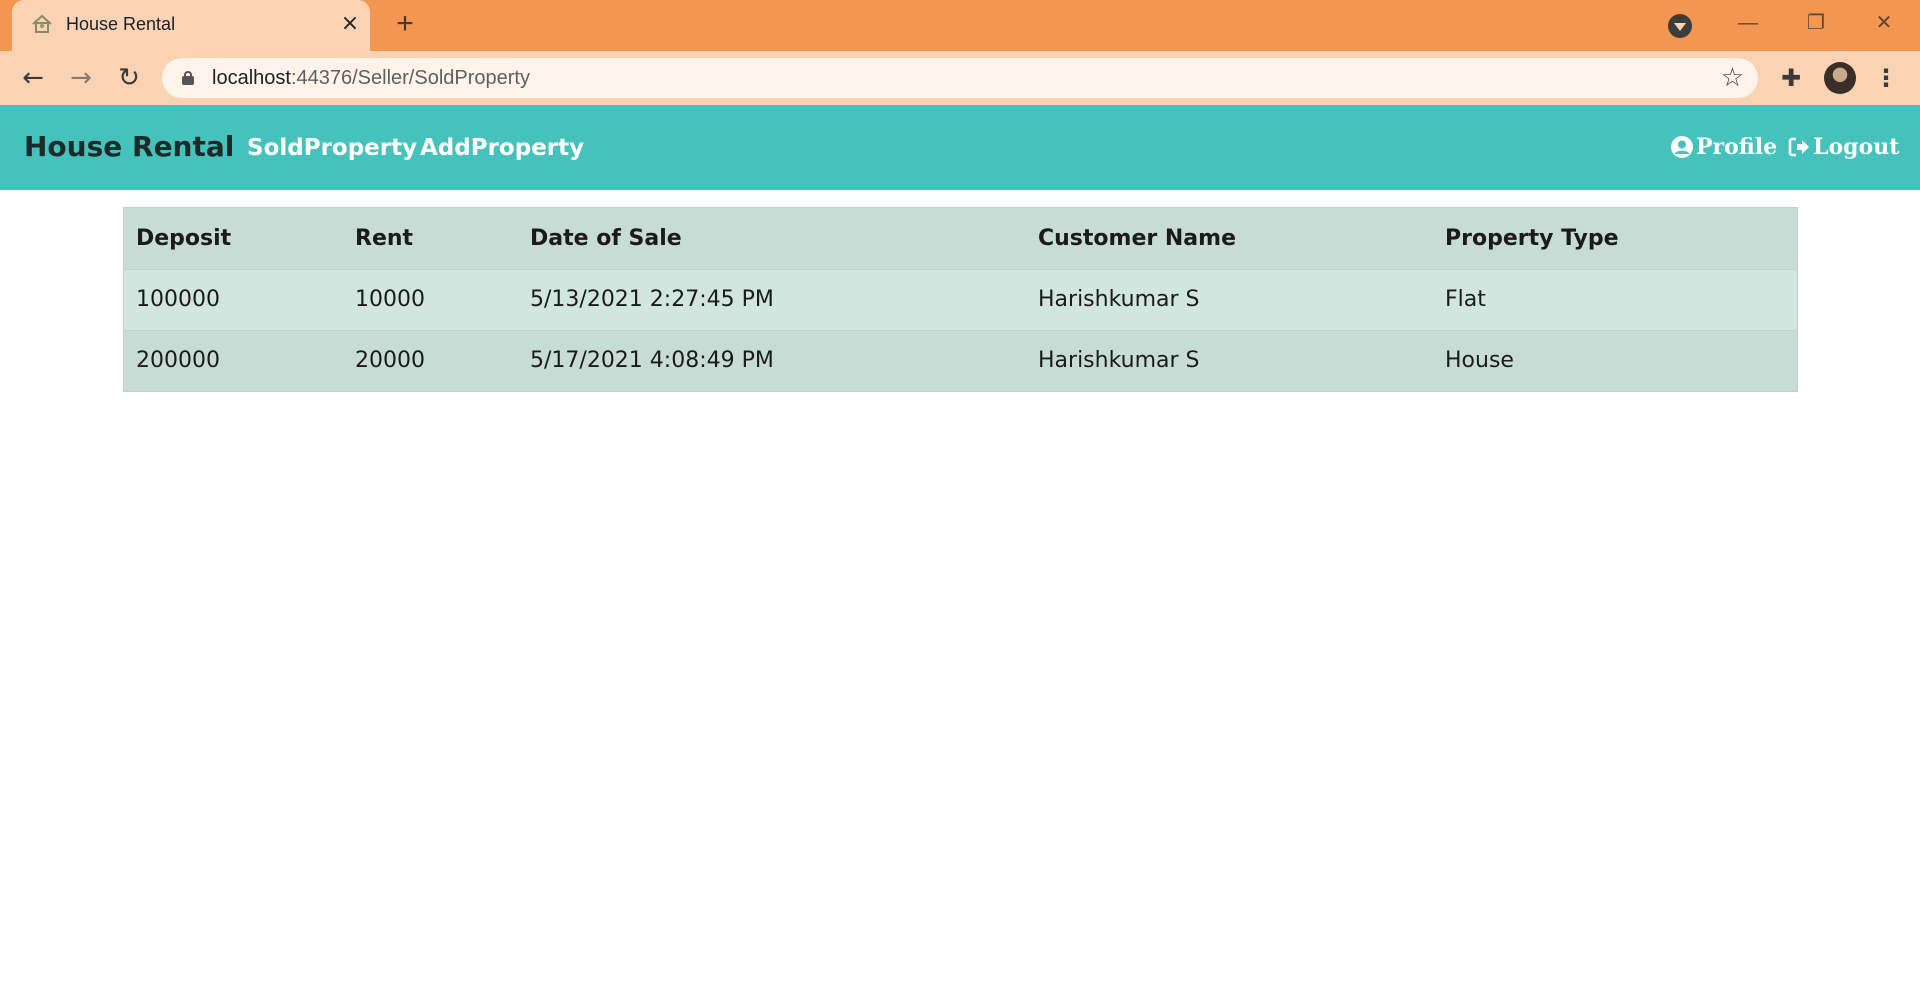 This screenshot has width=1920, height=998. I want to click on url-path: :44376/Seller/SoldProperty, so click(410, 78).